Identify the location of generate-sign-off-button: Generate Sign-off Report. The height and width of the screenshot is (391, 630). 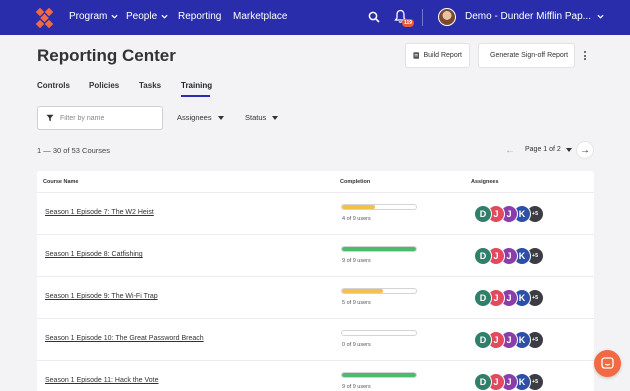
(526, 55).